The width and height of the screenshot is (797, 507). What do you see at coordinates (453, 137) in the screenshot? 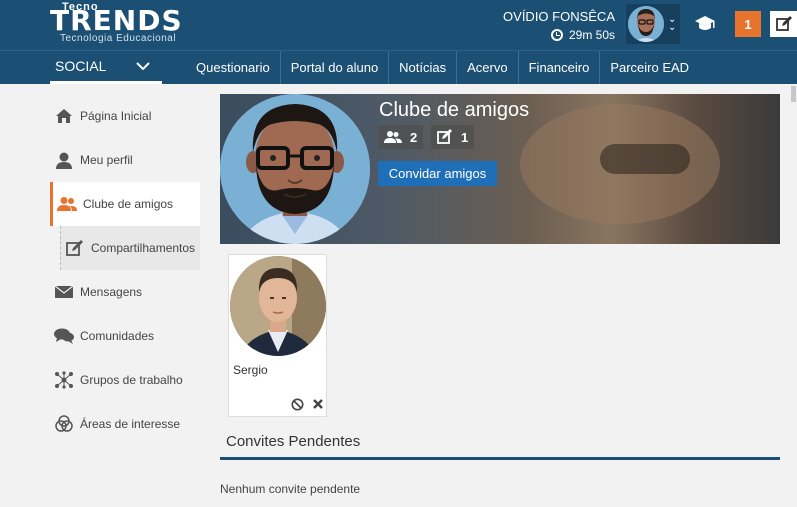
I see `shares-count-badge: 1` at bounding box center [453, 137].